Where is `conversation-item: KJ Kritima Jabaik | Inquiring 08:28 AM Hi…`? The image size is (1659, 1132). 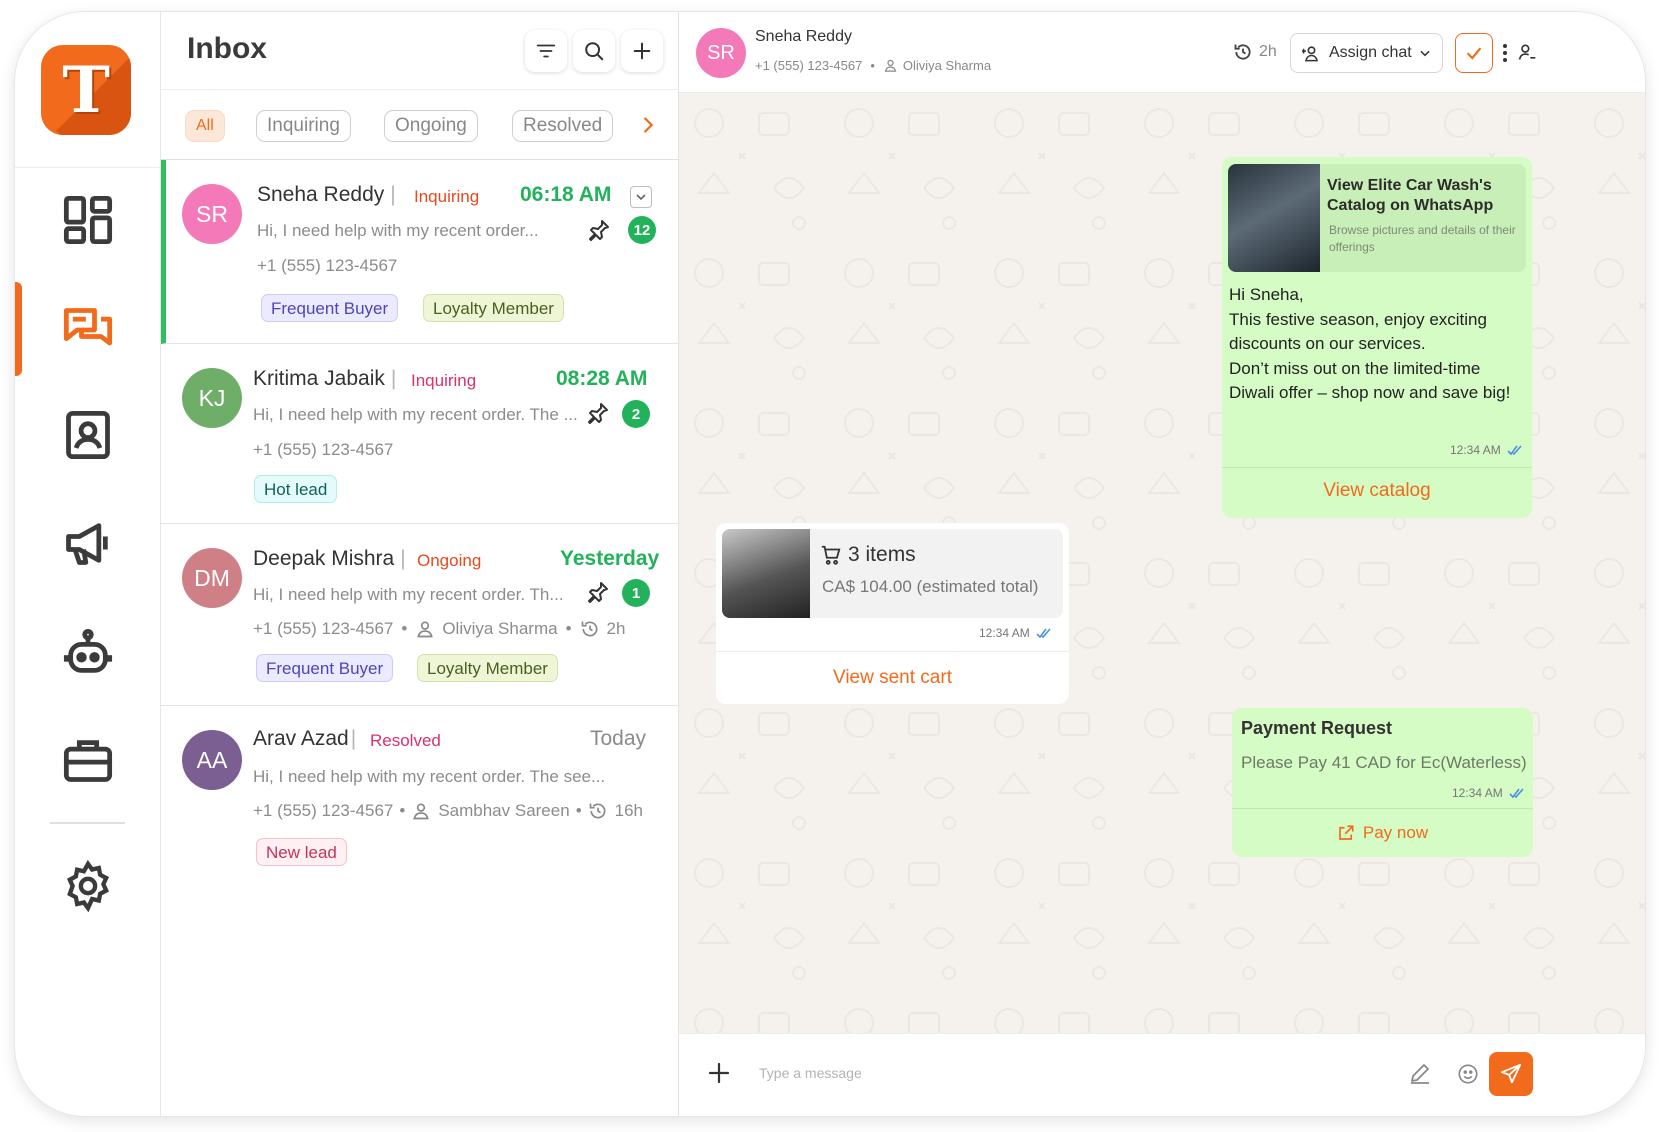 conversation-item: KJ Kritima Jabaik | Inquiring 08:28 AM Hi… is located at coordinates (420, 434).